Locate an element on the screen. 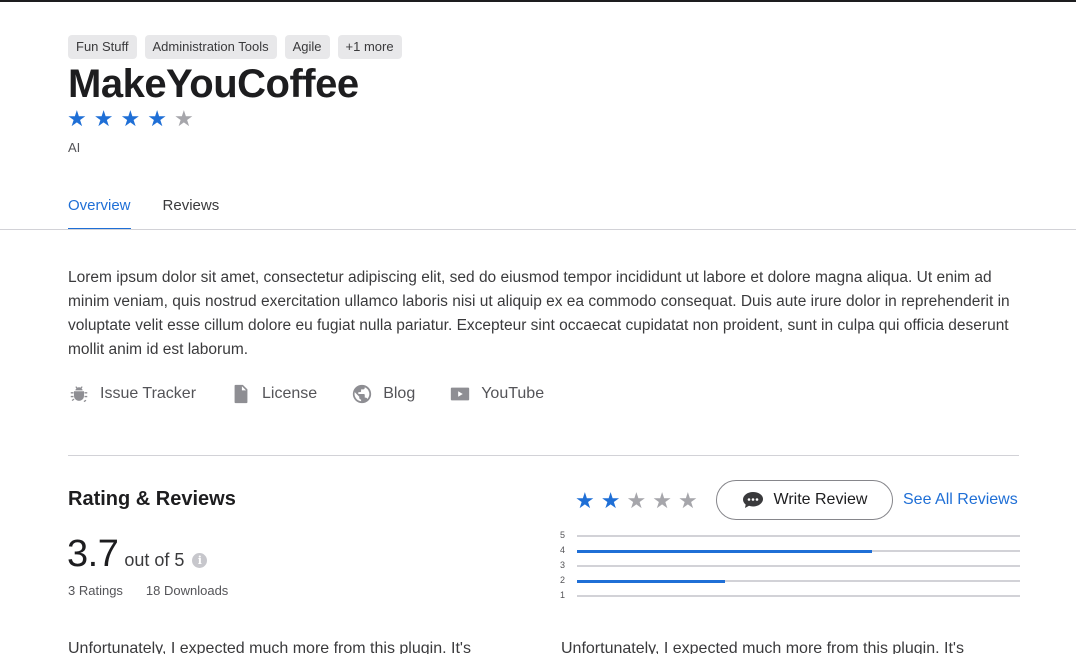  globe-icon is located at coordinates (362, 394).